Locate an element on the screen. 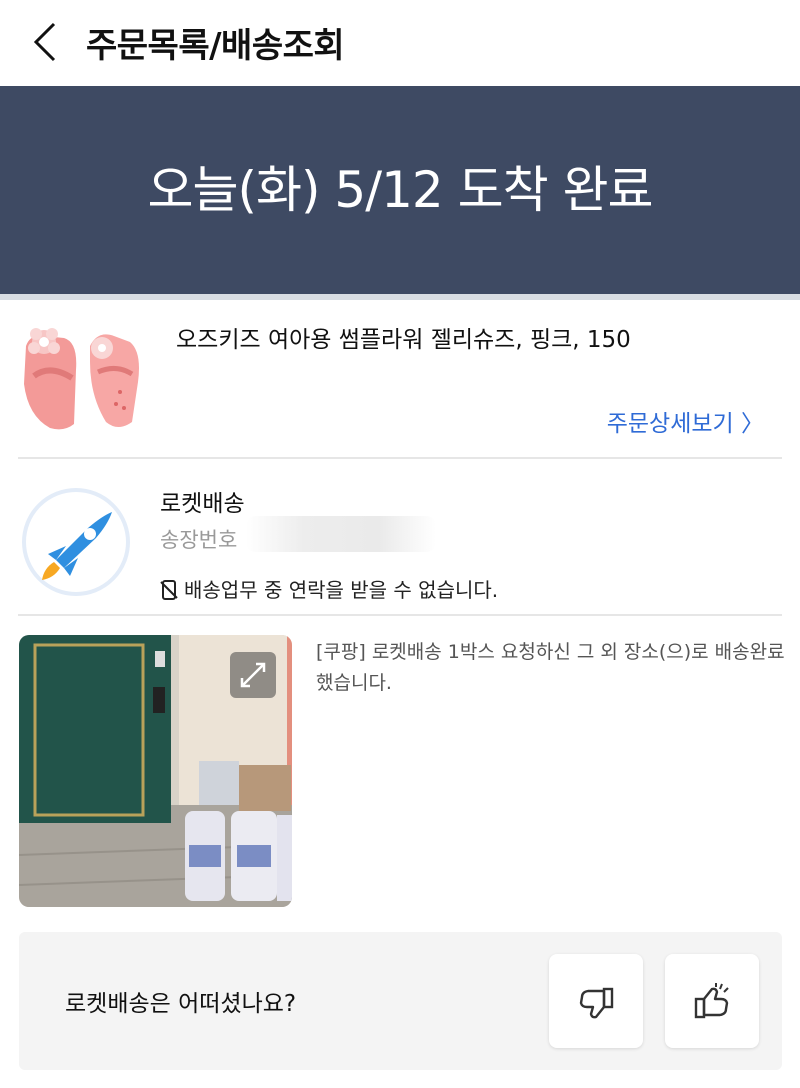 This screenshot has width=800, height=1088. delivery-message: [쿠팡] 로켓배송 1박스 요청하신 그 외 장소(으)로 배송완료했습니다. is located at coordinates (550, 667).